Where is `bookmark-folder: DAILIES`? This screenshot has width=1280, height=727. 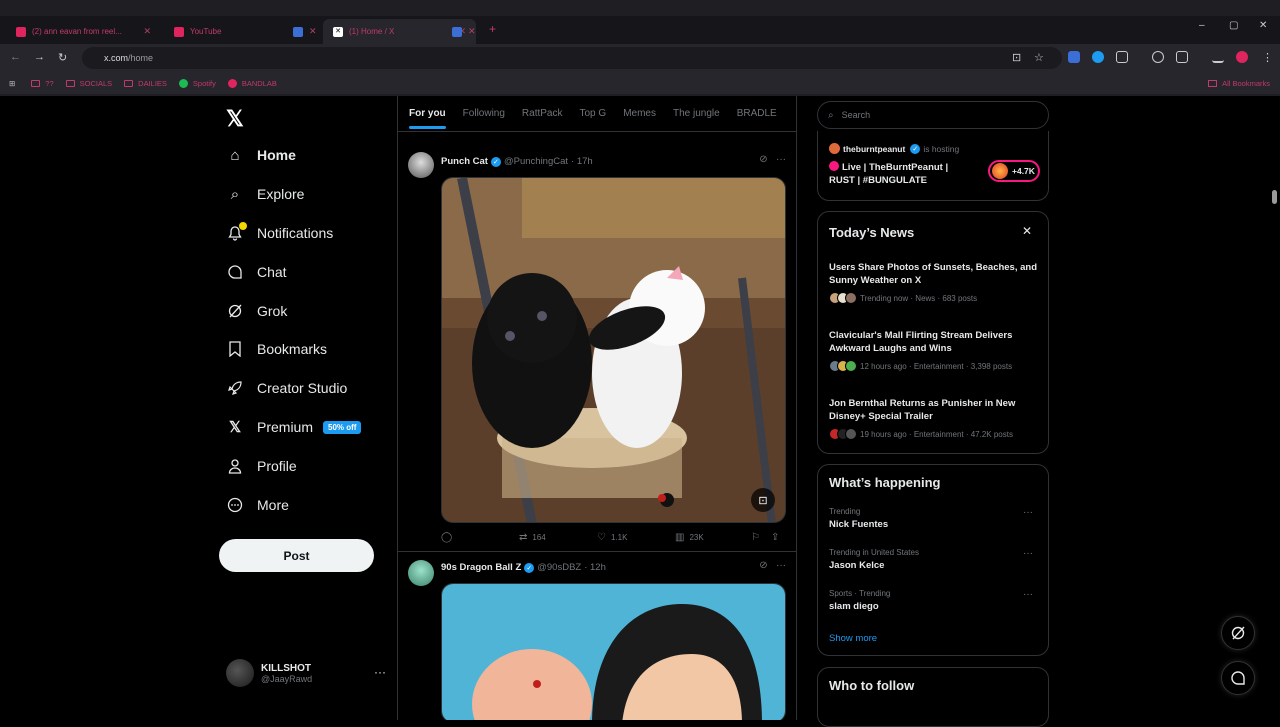
bookmark-folder: DAILIES is located at coordinates (145, 83).